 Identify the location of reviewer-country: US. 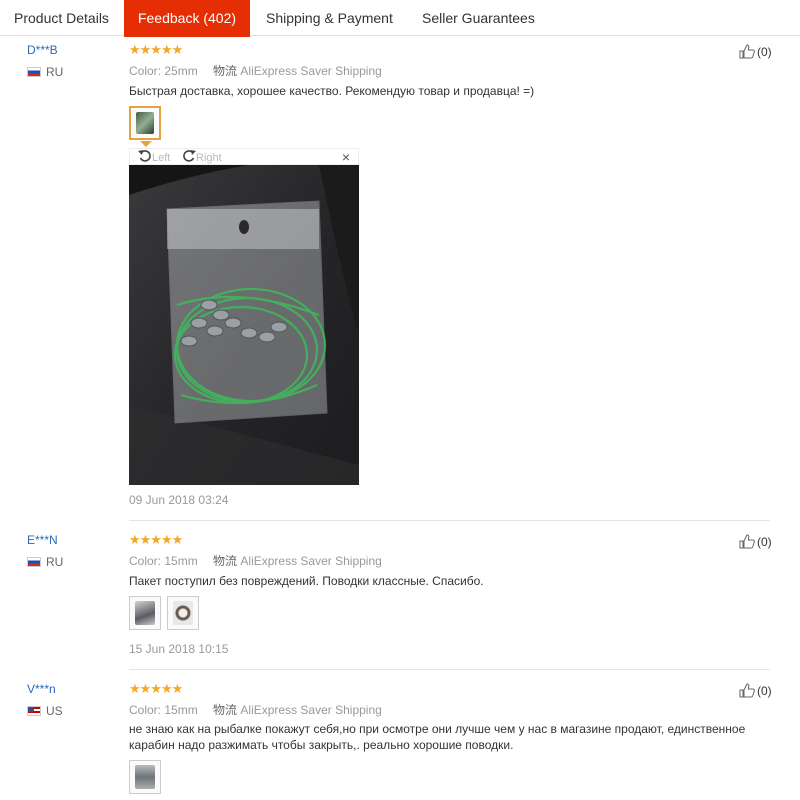
(45, 711).